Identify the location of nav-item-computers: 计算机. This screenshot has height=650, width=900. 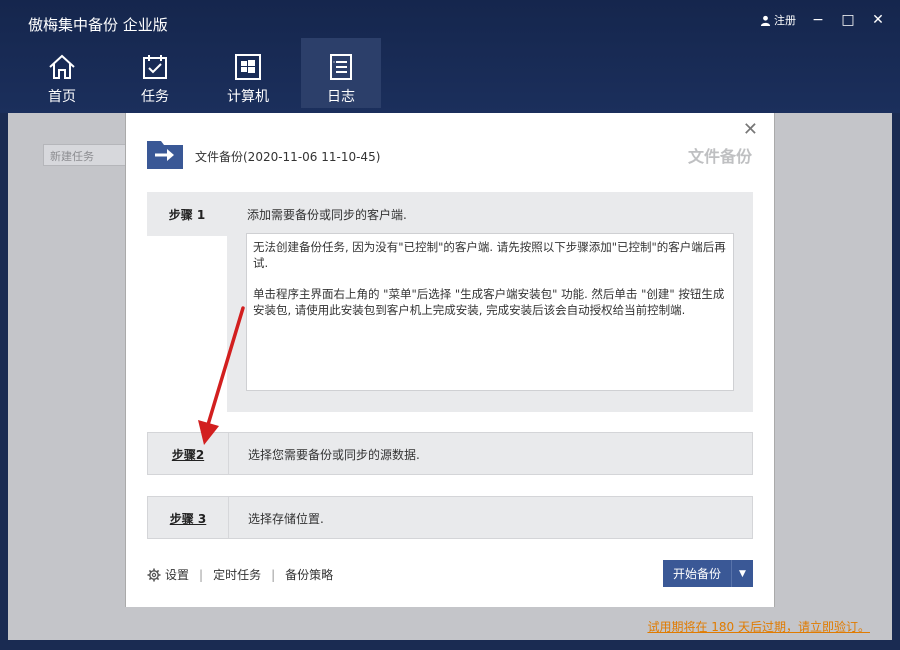
(248, 73).